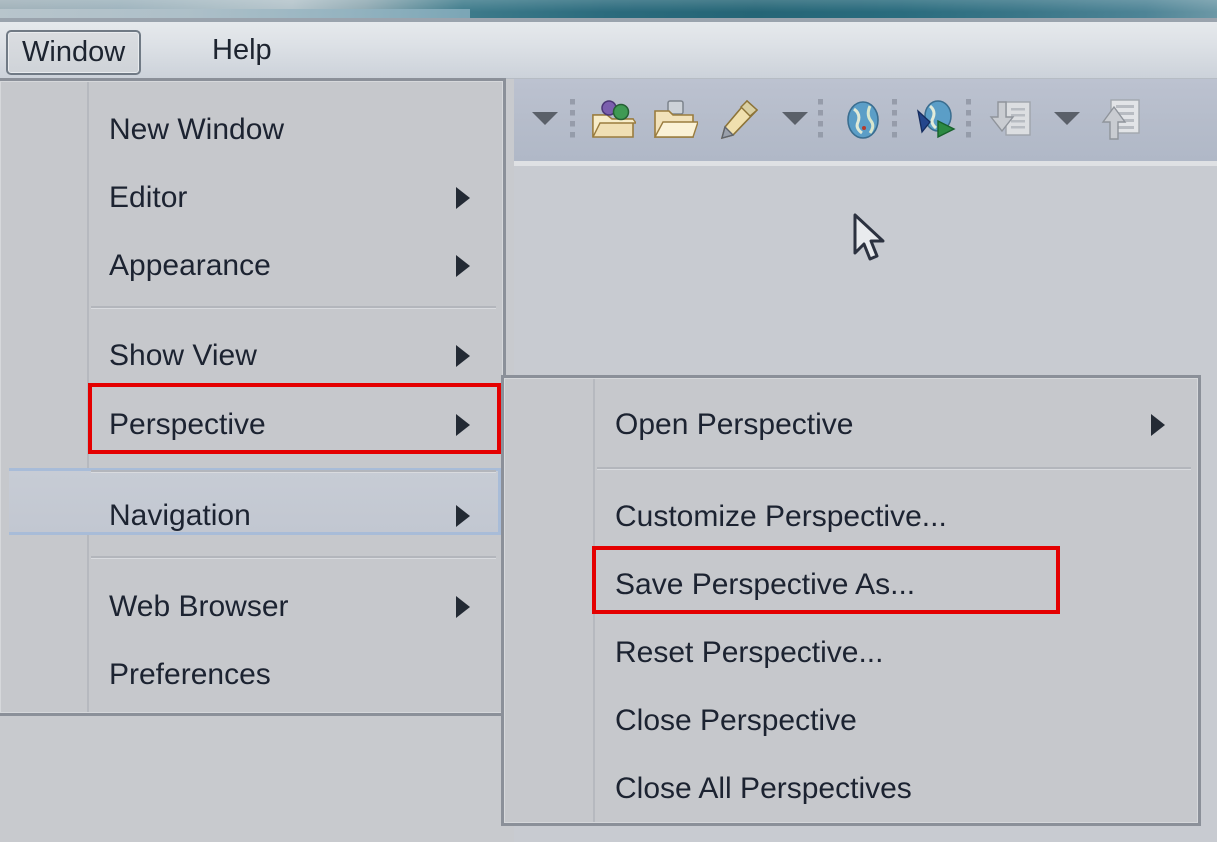 This screenshot has height=842, width=1217. What do you see at coordinates (763, 788) in the screenshot?
I see `menu-item-label: Close All Perspectives` at bounding box center [763, 788].